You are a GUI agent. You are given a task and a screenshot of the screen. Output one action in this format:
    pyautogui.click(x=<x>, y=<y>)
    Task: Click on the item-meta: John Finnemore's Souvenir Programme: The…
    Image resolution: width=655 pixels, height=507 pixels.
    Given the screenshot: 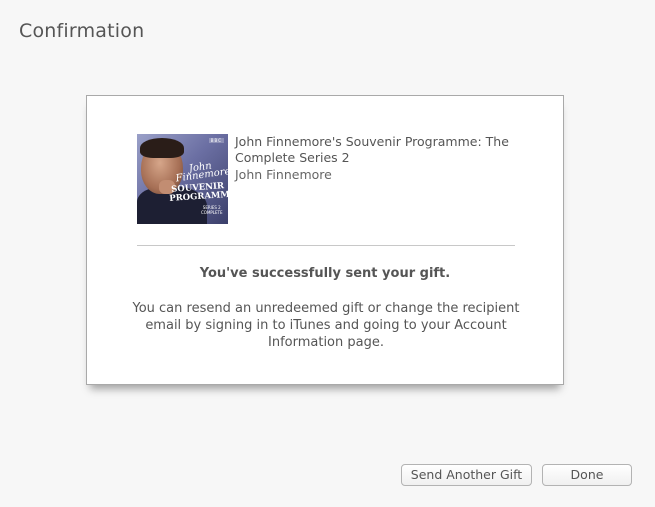 What is the action you would take?
    pyautogui.click(x=375, y=158)
    